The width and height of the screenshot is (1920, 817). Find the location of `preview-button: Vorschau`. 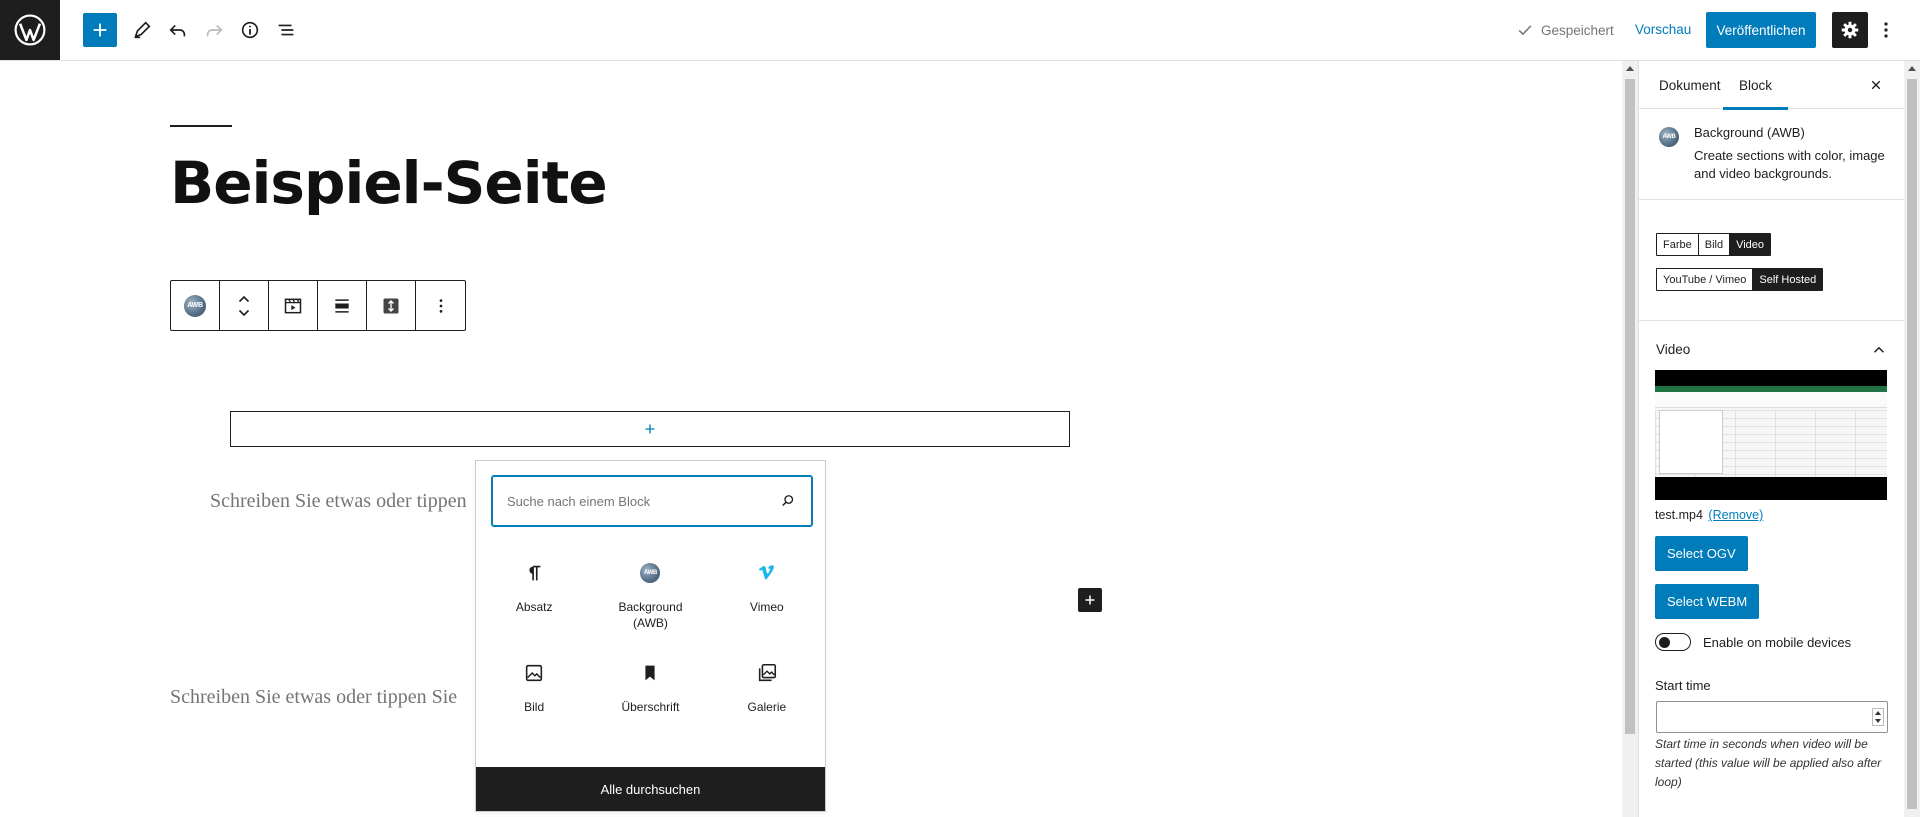

preview-button: Vorschau is located at coordinates (1663, 29).